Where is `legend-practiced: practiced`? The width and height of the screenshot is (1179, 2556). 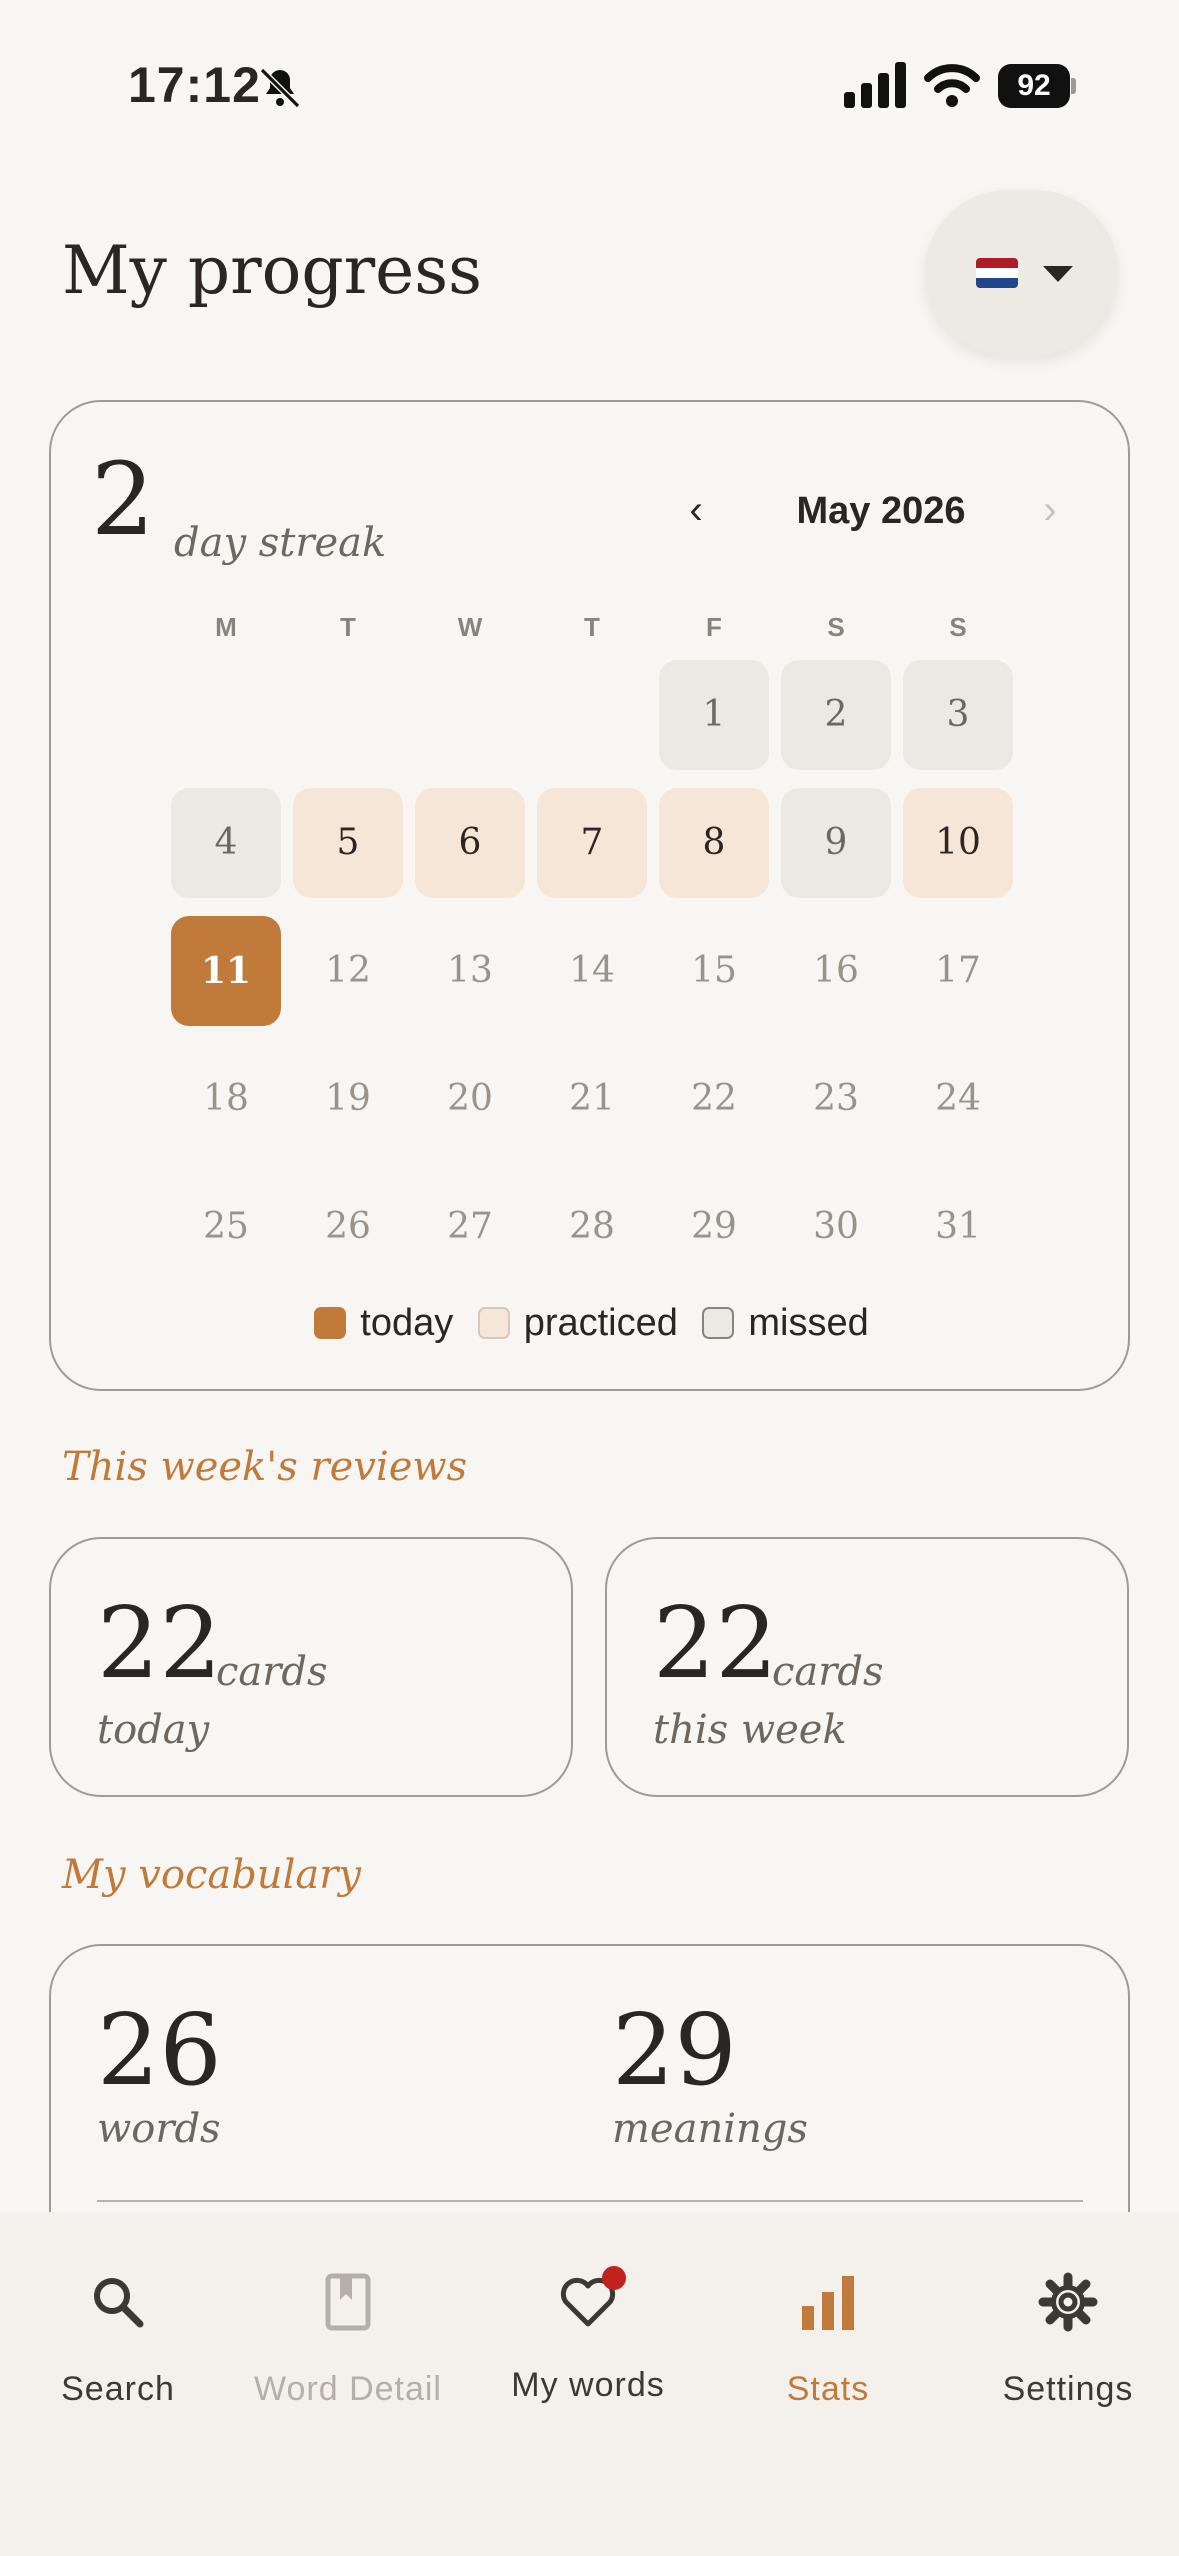
legend-practiced: practiced is located at coordinates (577, 1323).